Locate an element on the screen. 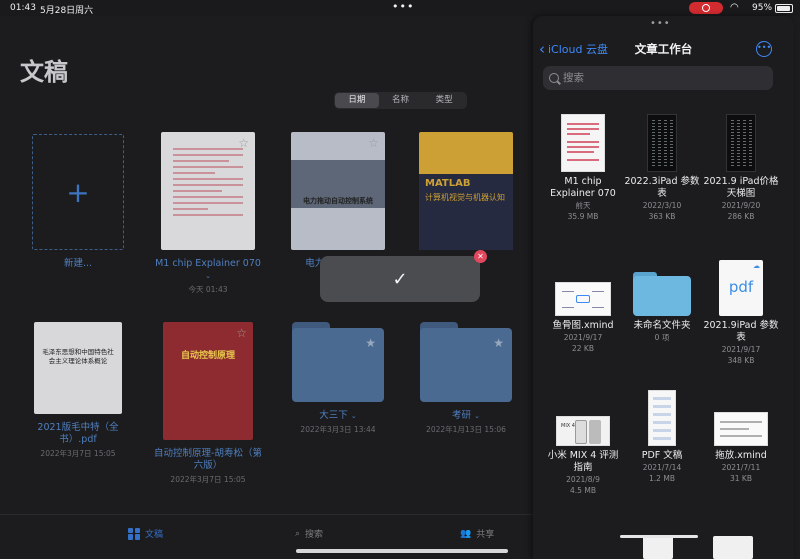 The height and width of the screenshot is (559, 800). search-icon: ⌕ is located at coordinates (298, 533).